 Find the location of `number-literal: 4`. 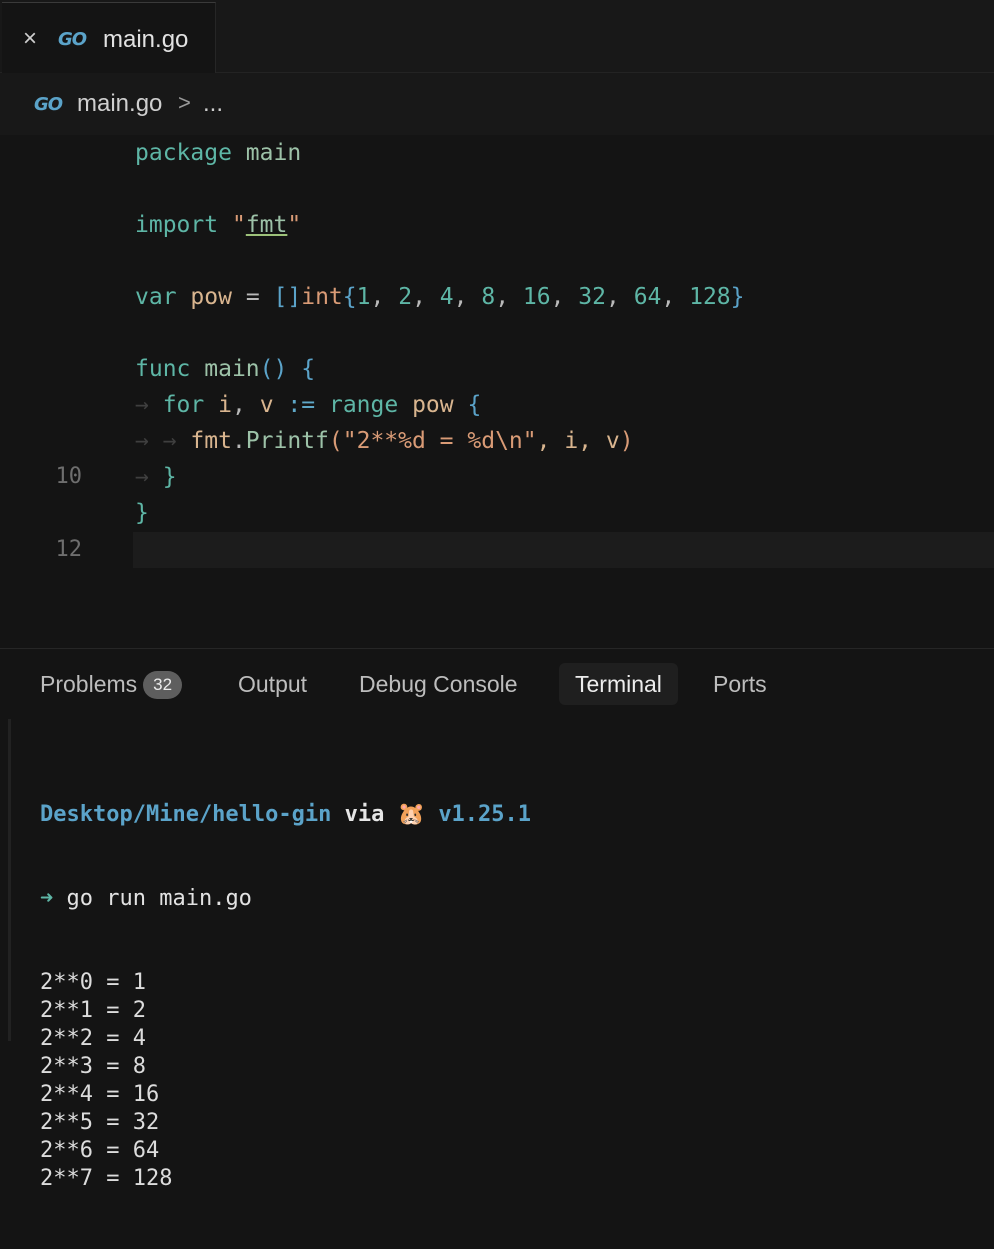

number-literal: 4 is located at coordinates (446, 297).